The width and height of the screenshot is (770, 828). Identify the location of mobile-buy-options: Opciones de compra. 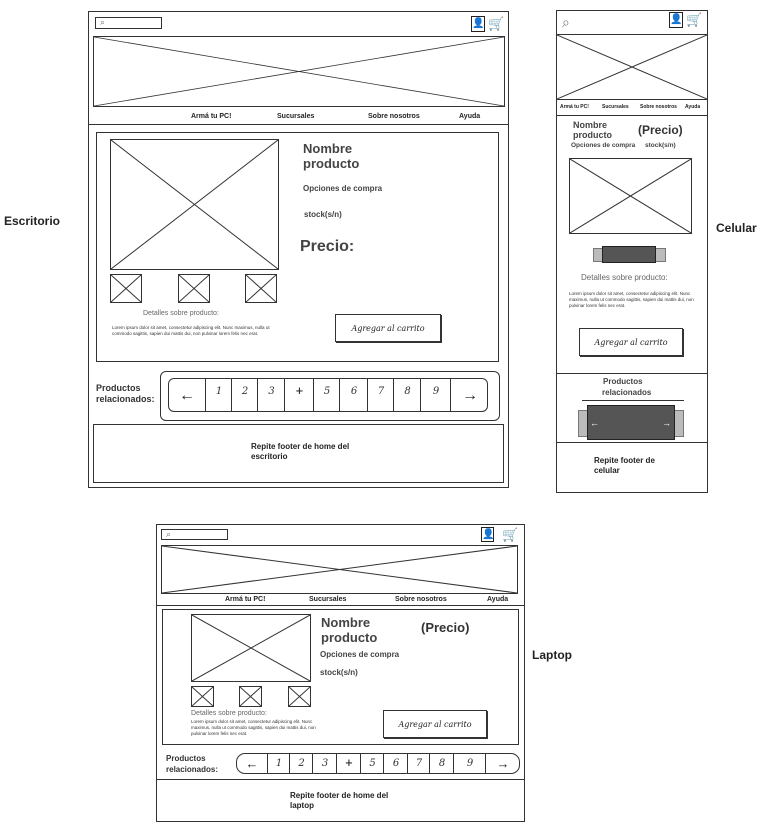
(603, 146).